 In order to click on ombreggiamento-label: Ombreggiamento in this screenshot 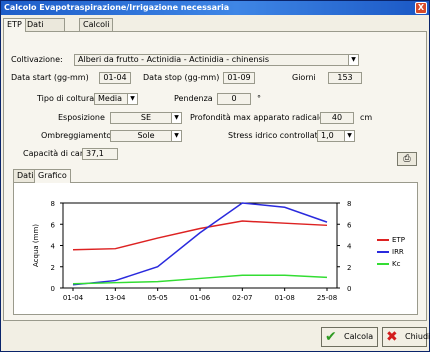, I will do `click(76, 135)`.